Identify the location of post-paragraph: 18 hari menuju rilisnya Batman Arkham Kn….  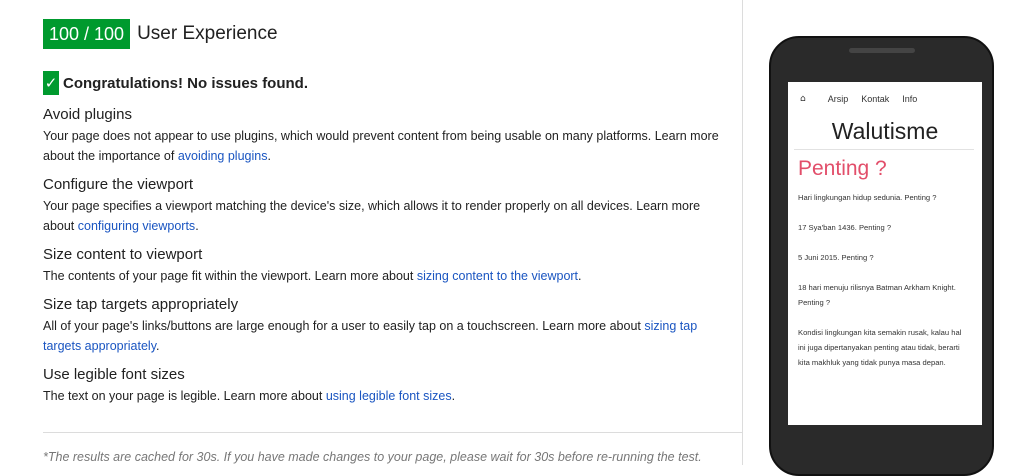
(877, 295).